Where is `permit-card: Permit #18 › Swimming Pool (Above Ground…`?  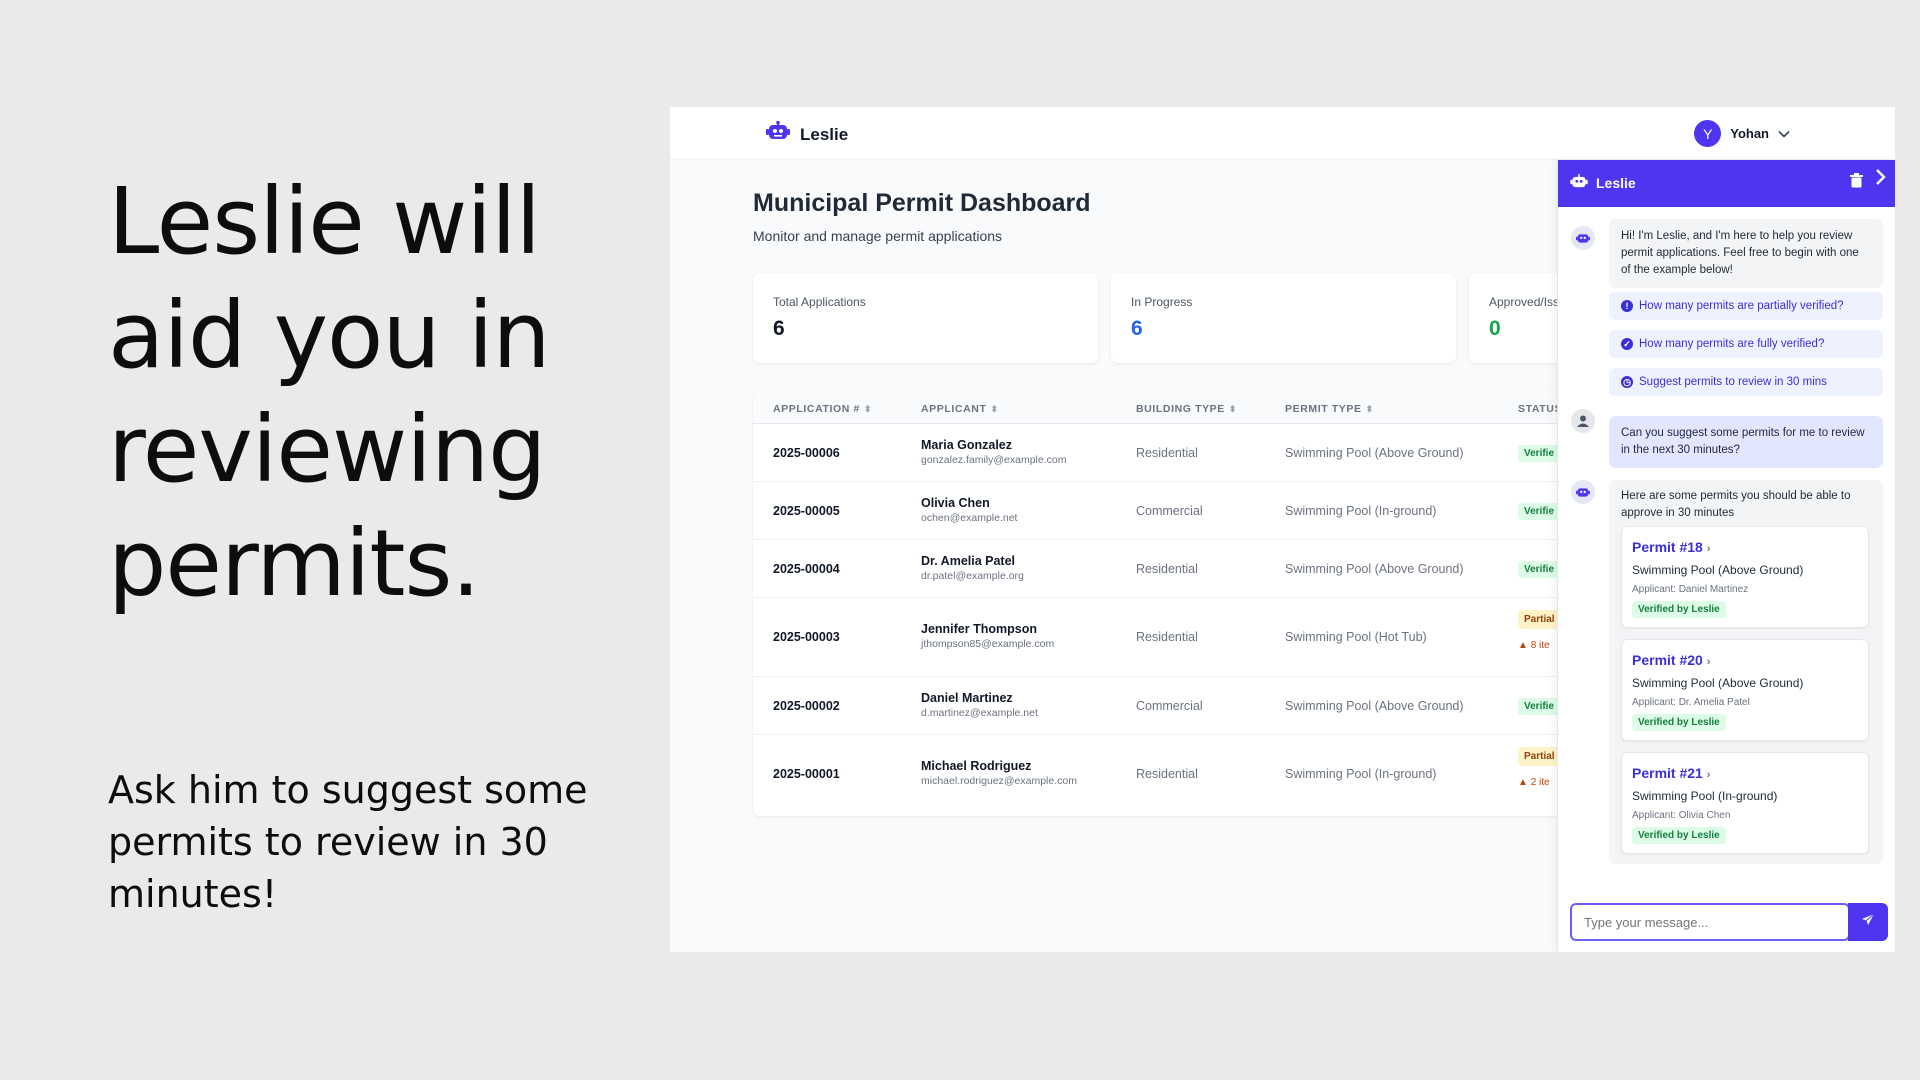
permit-card: Permit #18 › Swimming Pool (Above Ground… is located at coordinates (1745, 577).